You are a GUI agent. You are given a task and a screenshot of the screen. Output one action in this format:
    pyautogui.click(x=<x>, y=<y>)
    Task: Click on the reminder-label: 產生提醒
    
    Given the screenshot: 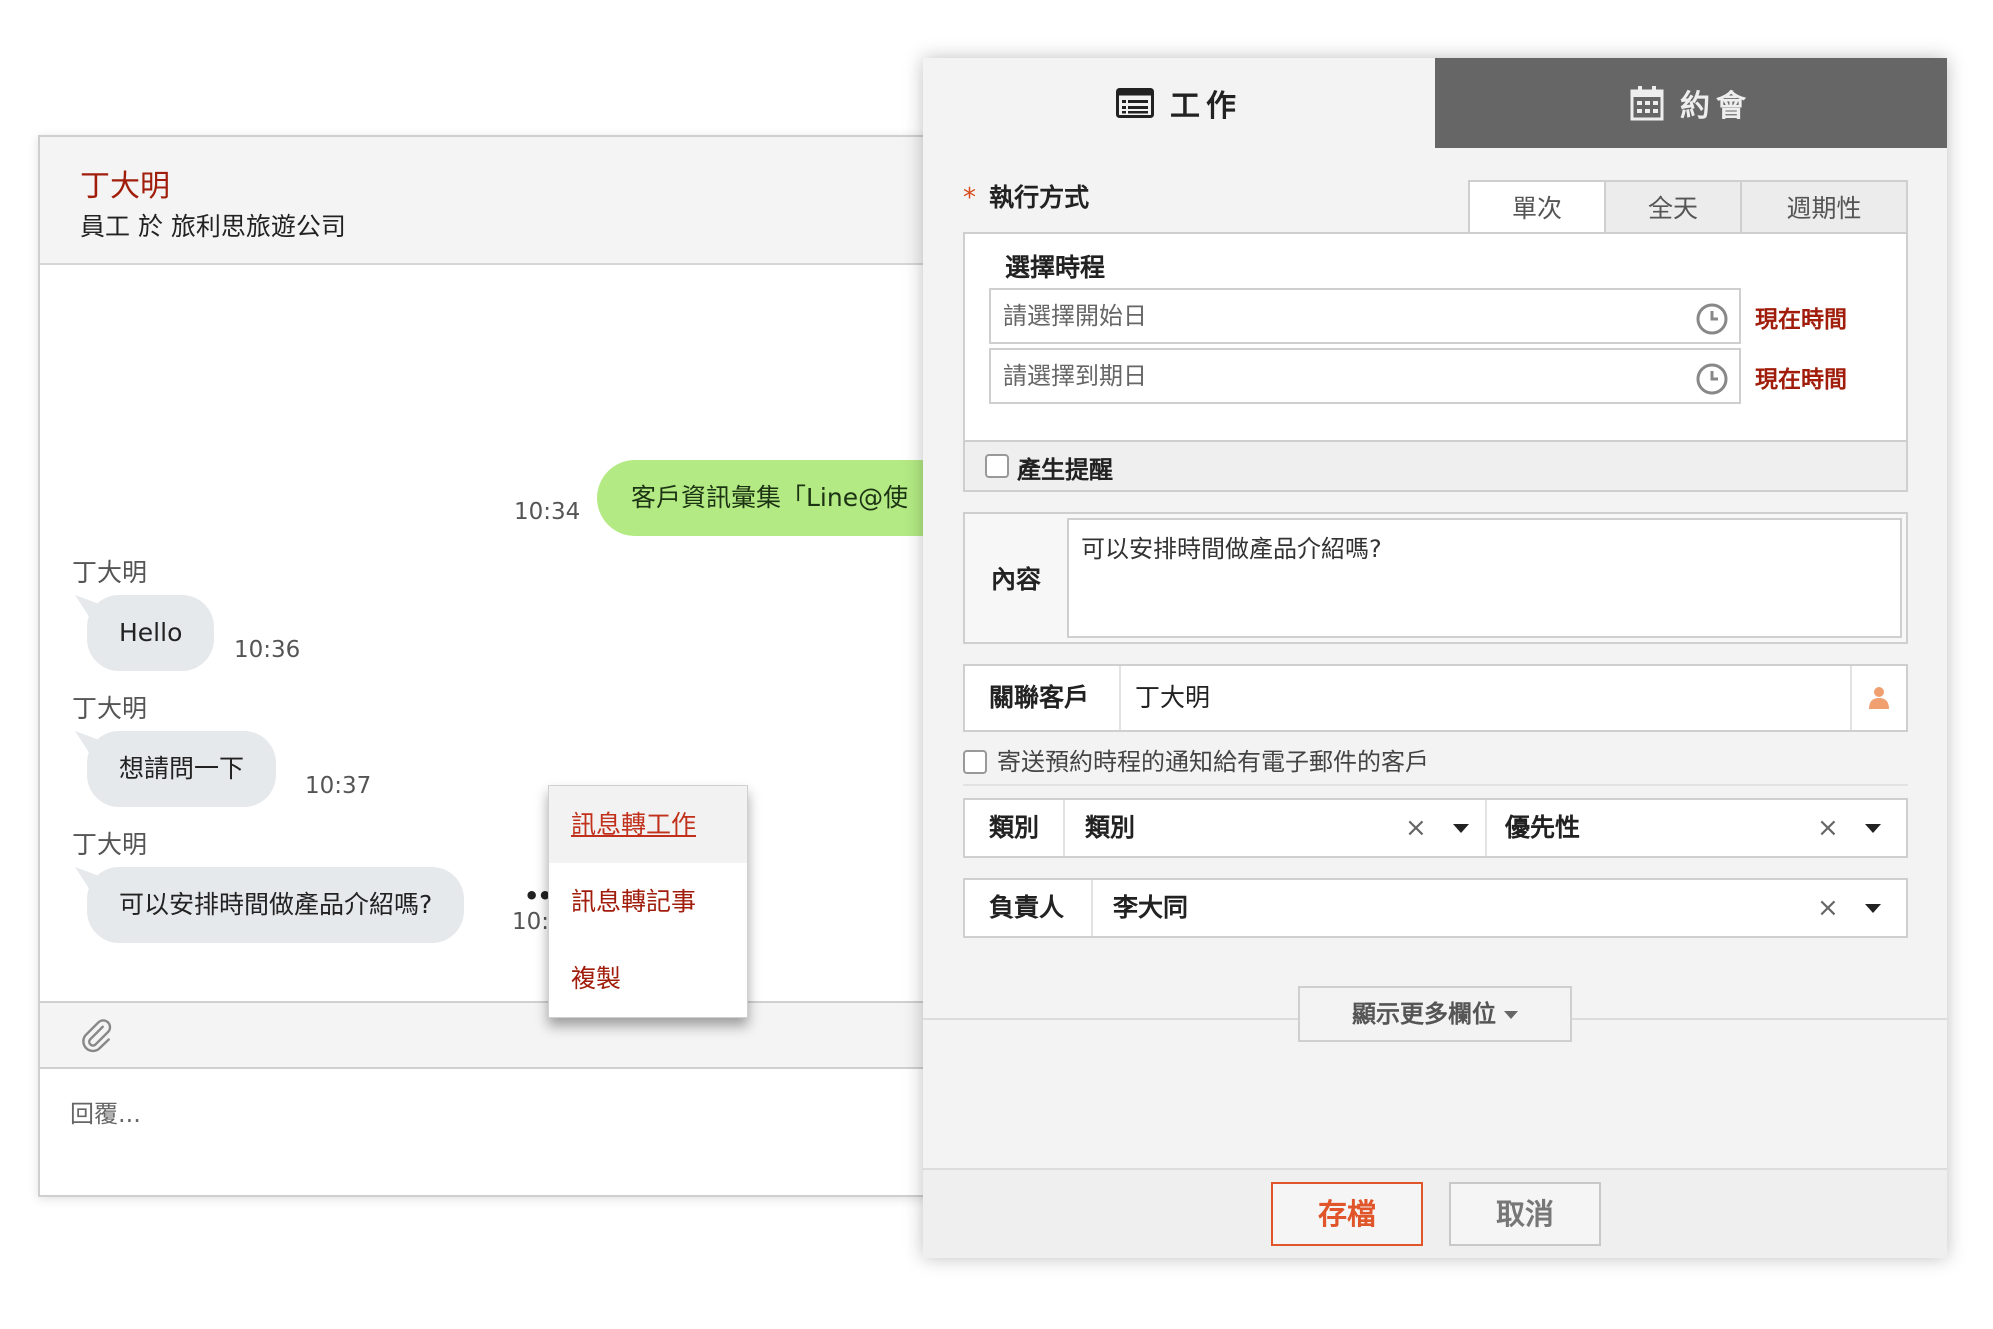 What is the action you would take?
    pyautogui.click(x=1065, y=470)
    